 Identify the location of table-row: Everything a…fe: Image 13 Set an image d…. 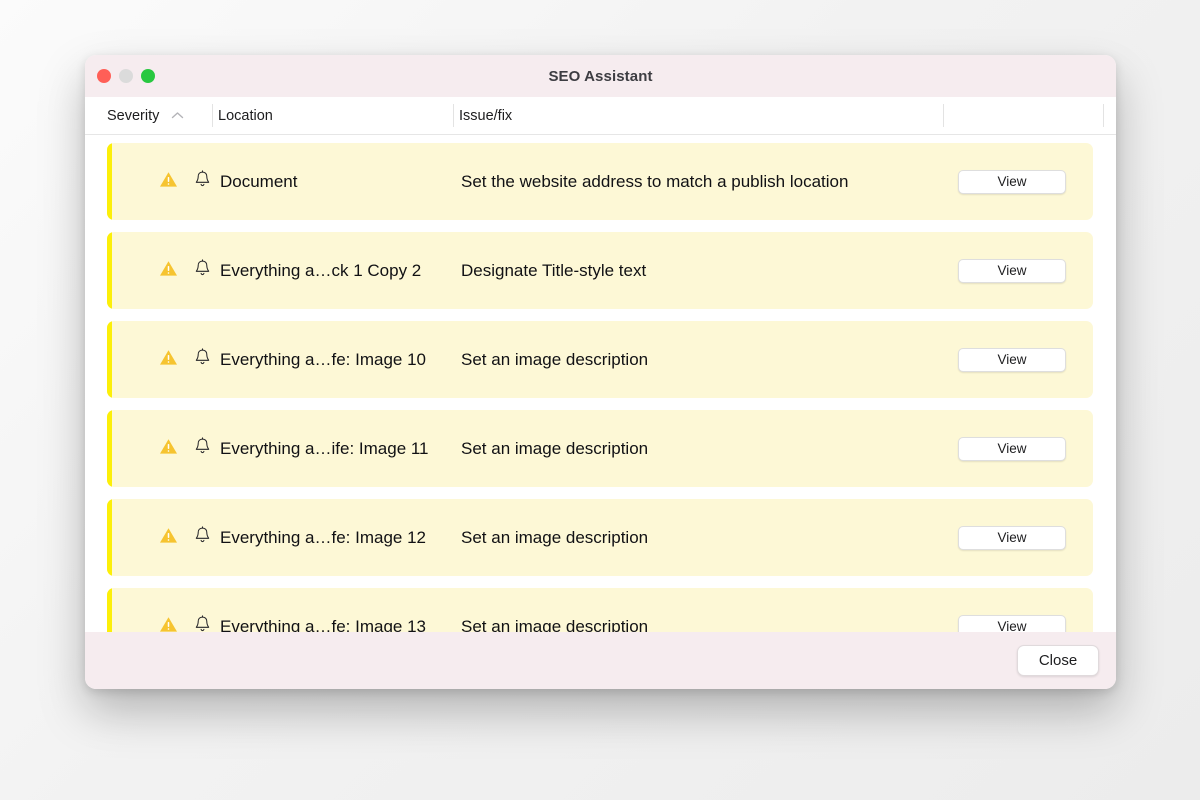
(600, 610).